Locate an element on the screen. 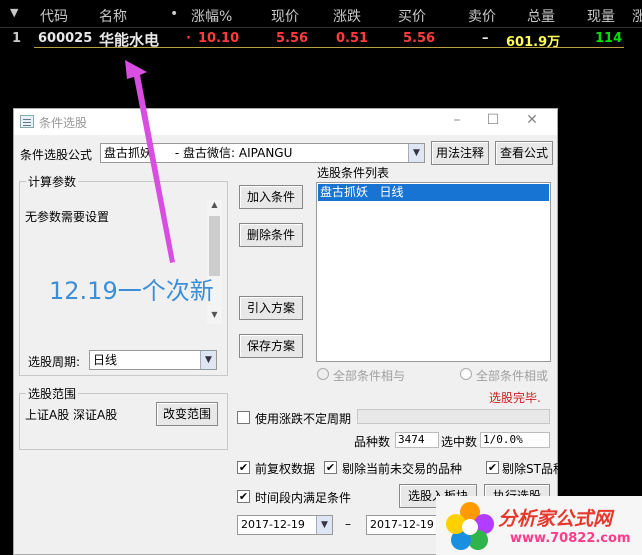 This screenshot has width=642, height=555. watermark-text: 分析家公式网 is located at coordinates (555, 519).